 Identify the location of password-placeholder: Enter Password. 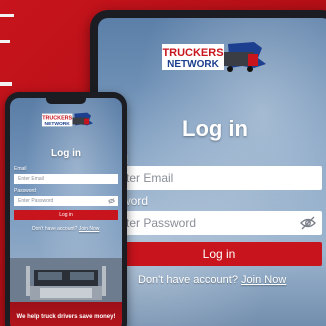
(36, 201).